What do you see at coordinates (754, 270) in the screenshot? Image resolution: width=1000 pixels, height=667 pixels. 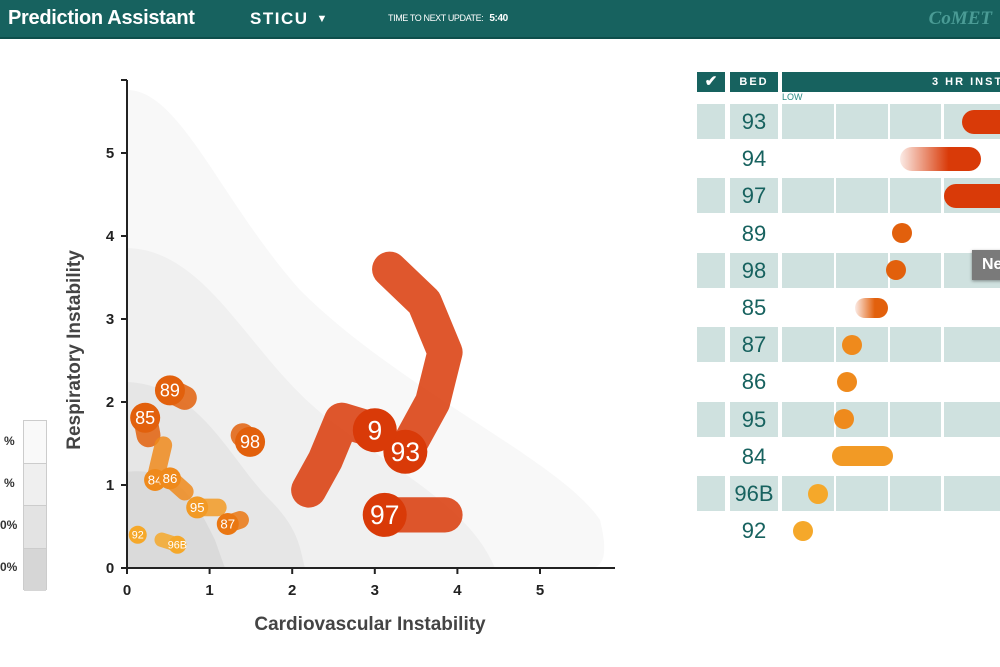 I see `bed-number: 98` at bounding box center [754, 270].